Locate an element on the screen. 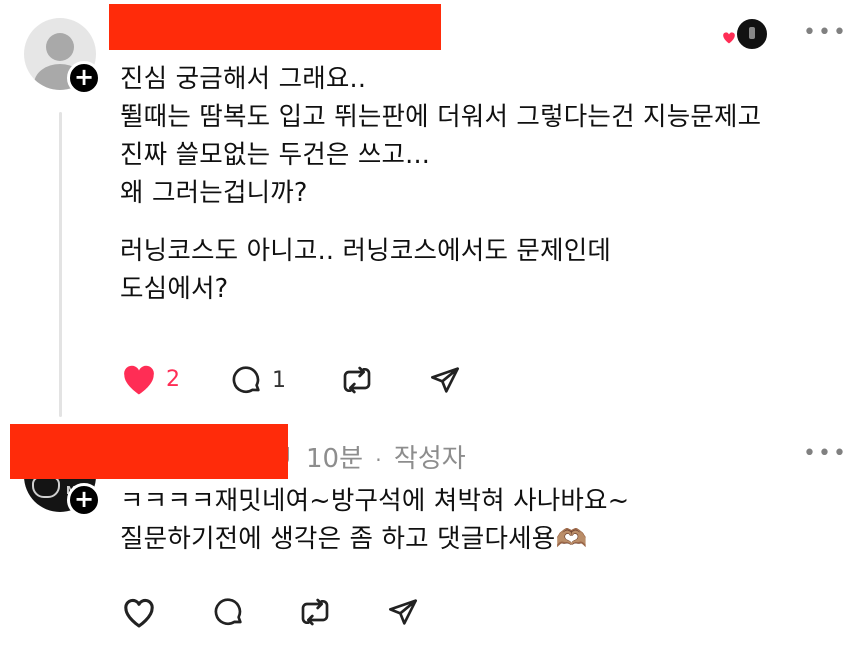  thread-connector-line is located at coordinates (60, 264).